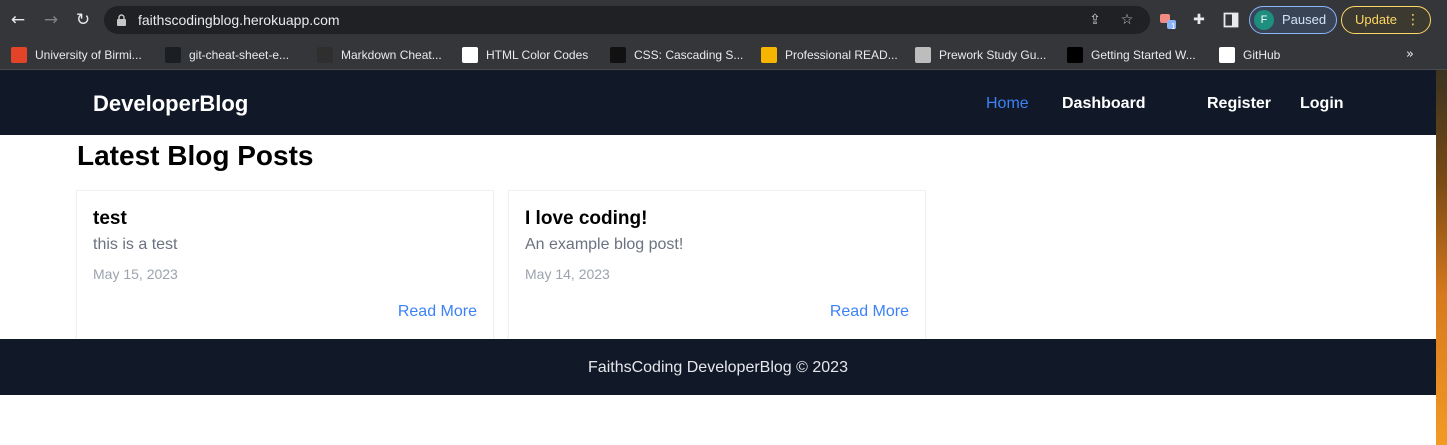 This screenshot has width=1447, height=445. Describe the element at coordinates (1264, 20) in the screenshot. I see `avatar: F` at that location.